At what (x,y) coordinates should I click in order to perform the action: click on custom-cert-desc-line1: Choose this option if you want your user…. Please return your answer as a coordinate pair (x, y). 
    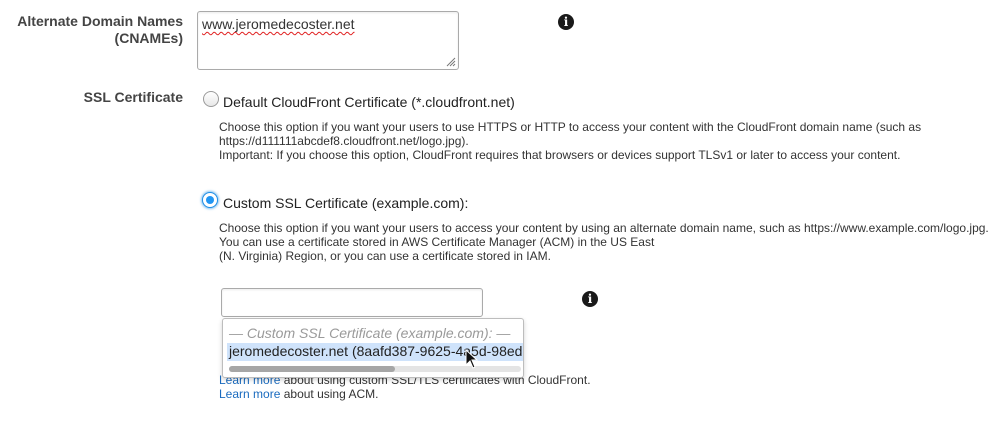
    Looking at the image, I should click on (604, 228).